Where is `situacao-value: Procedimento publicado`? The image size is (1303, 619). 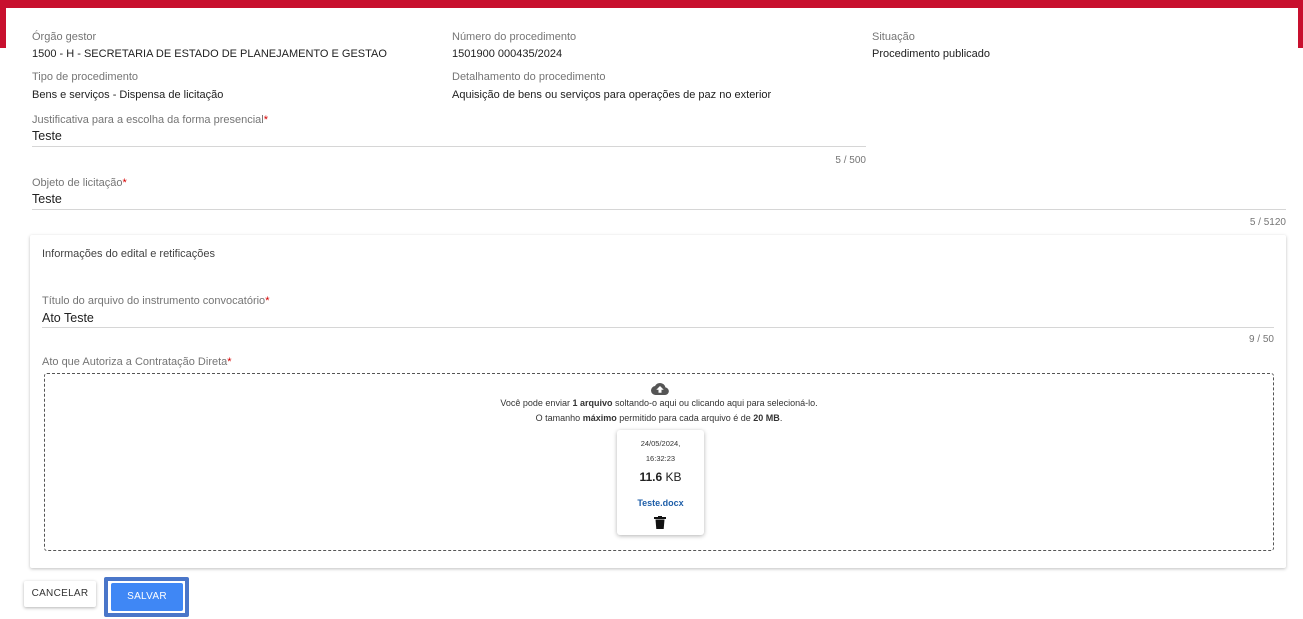
situacao-value: Procedimento publicado is located at coordinates (931, 54).